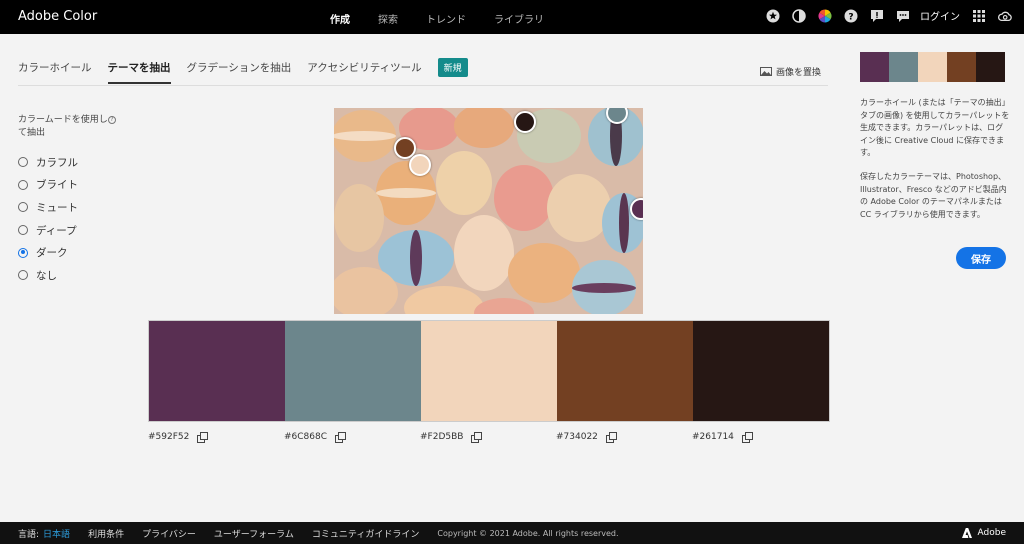  What do you see at coordinates (799, 73) in the screenshot?
I see `replace-image-label: 画像を置換` at bounding box center [799, 73].